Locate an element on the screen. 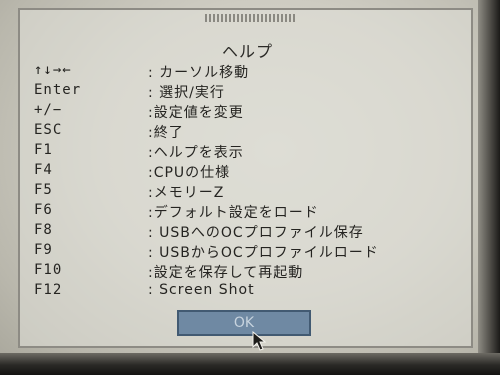 The image size is (500, 375). key-label: F9 is located at coordinates (43, 250).